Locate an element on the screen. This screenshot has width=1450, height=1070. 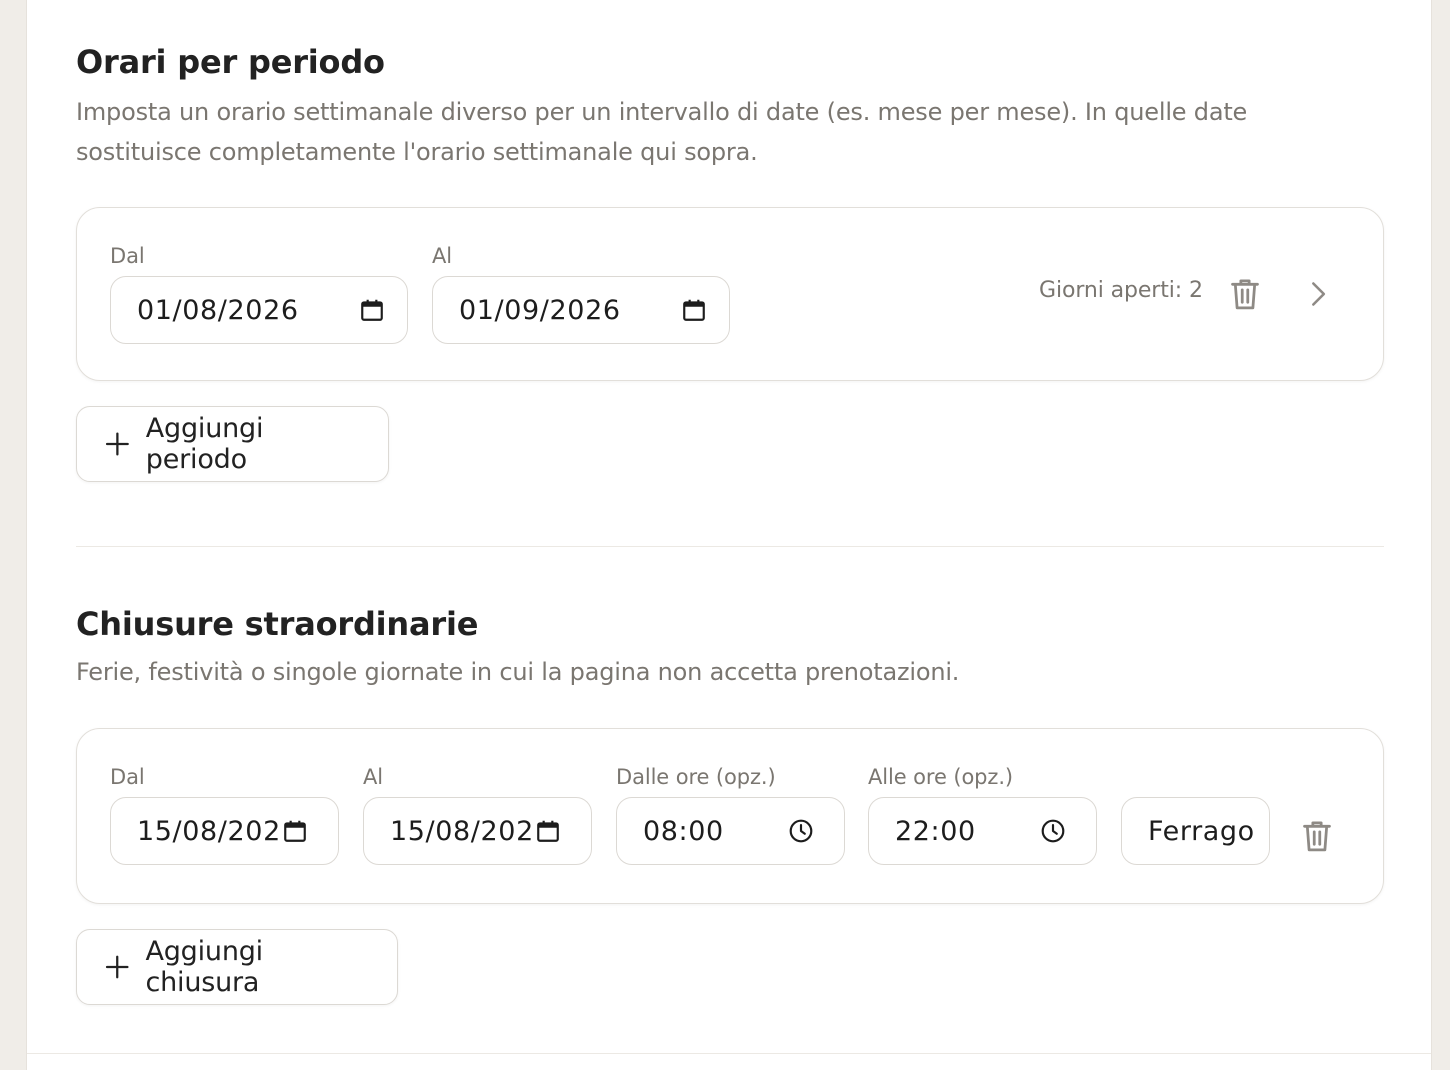
period-from-label: Dal is located at coordinates (127, 256).